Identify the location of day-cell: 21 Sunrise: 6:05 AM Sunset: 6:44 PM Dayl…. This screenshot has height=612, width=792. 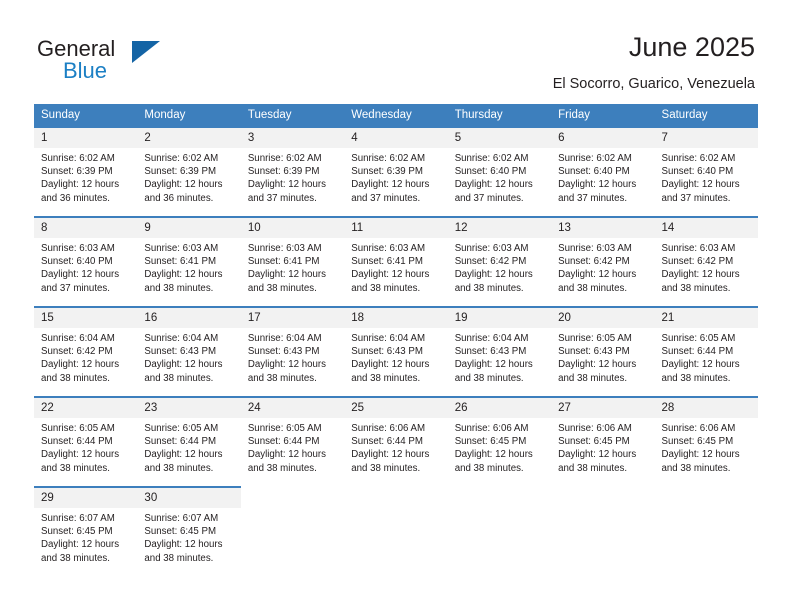
(706, 346).